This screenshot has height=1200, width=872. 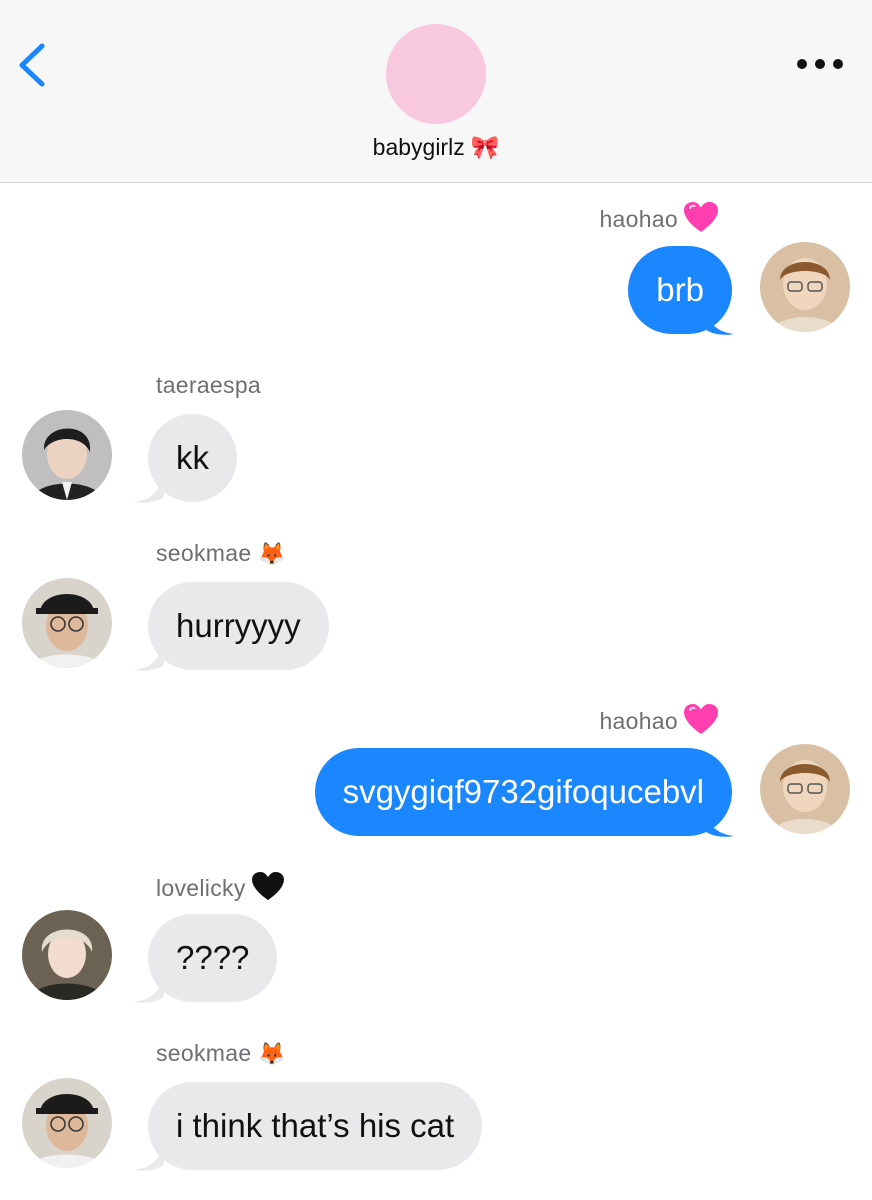 I want to click on sender-name: taeraespa, so click(x=208, y=385).